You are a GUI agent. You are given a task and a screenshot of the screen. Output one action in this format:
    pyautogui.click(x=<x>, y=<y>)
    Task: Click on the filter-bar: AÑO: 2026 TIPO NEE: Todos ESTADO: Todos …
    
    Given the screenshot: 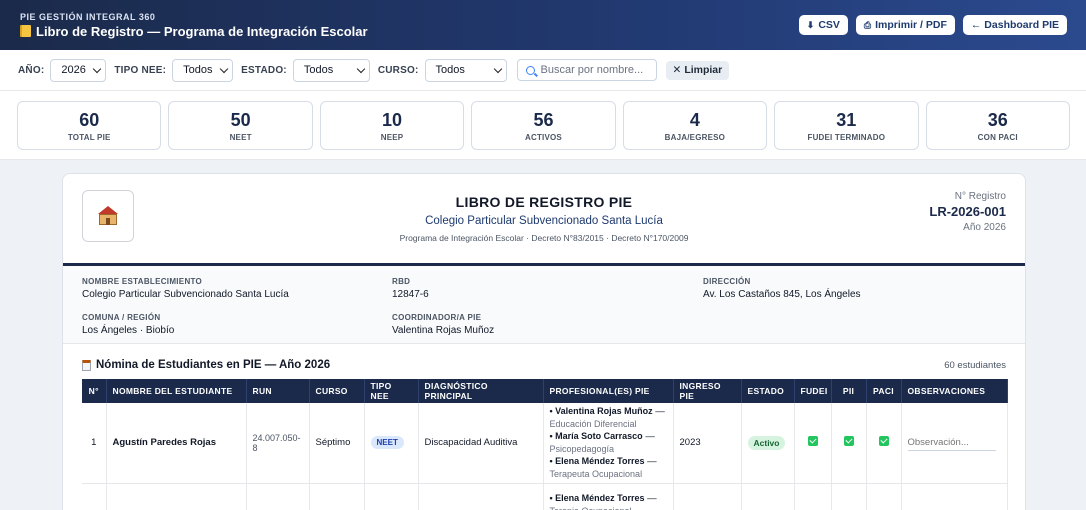 What is the action you would take?
    pyautogui.click(x=543, y=70)
    